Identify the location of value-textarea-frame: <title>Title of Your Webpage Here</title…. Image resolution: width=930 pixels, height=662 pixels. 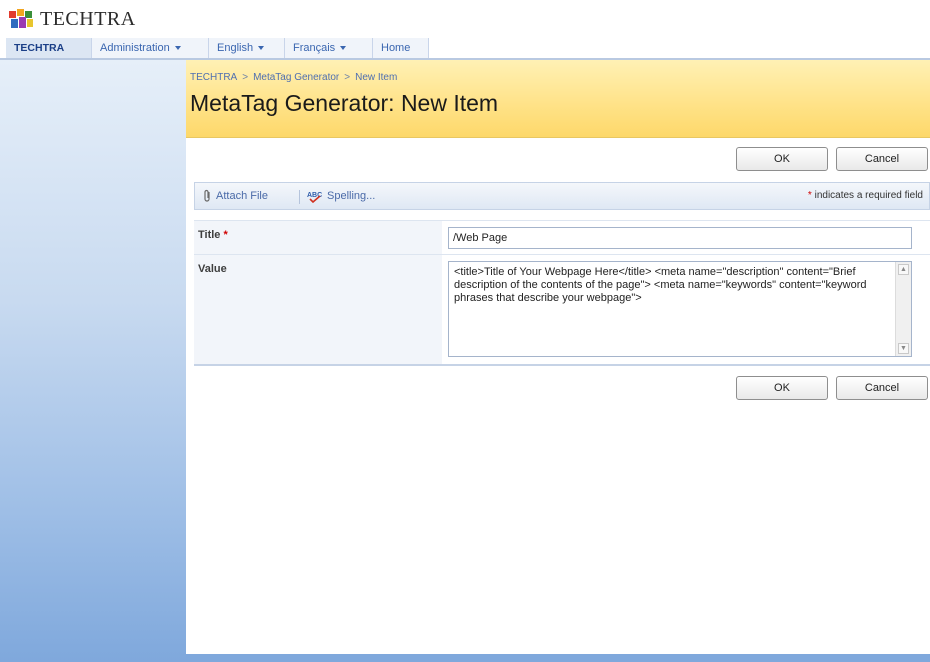
(680, 309).